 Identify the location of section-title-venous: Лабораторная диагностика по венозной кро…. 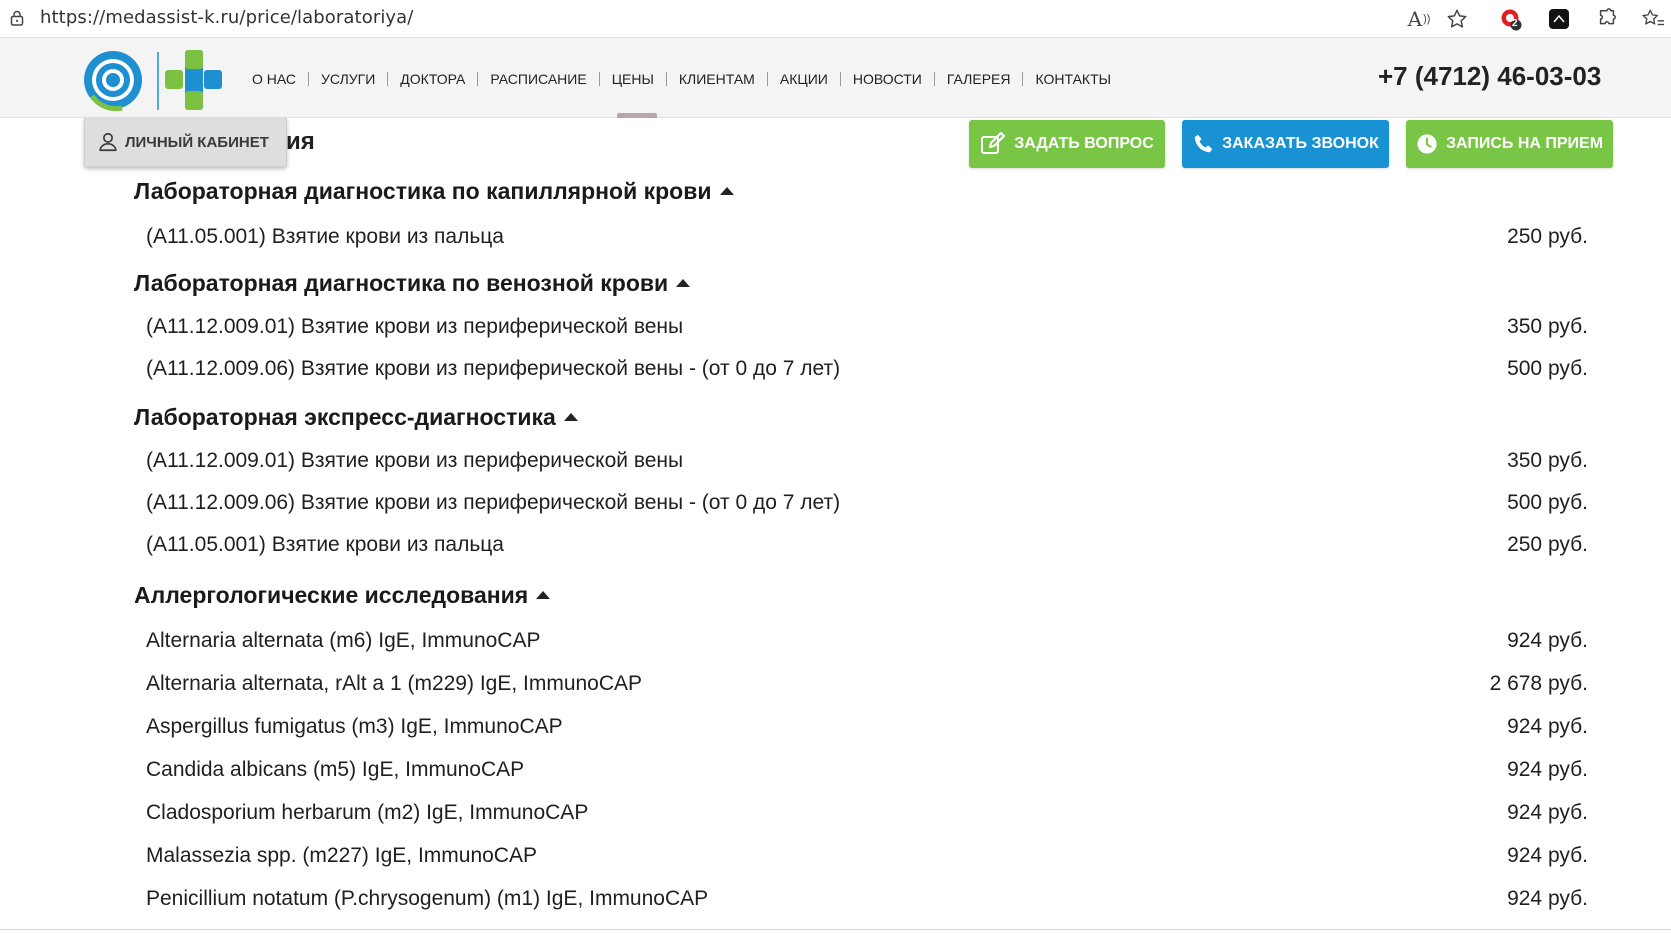
(412, 283).